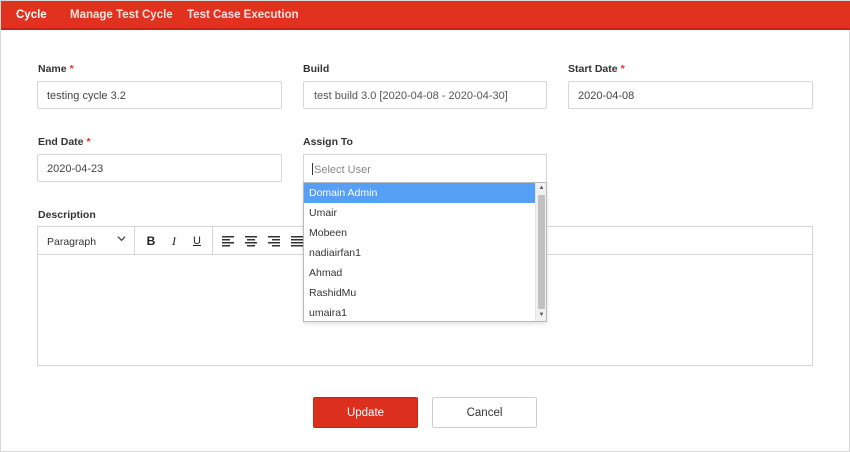  I want to click on build-label-text: Build, so click(316, 69).